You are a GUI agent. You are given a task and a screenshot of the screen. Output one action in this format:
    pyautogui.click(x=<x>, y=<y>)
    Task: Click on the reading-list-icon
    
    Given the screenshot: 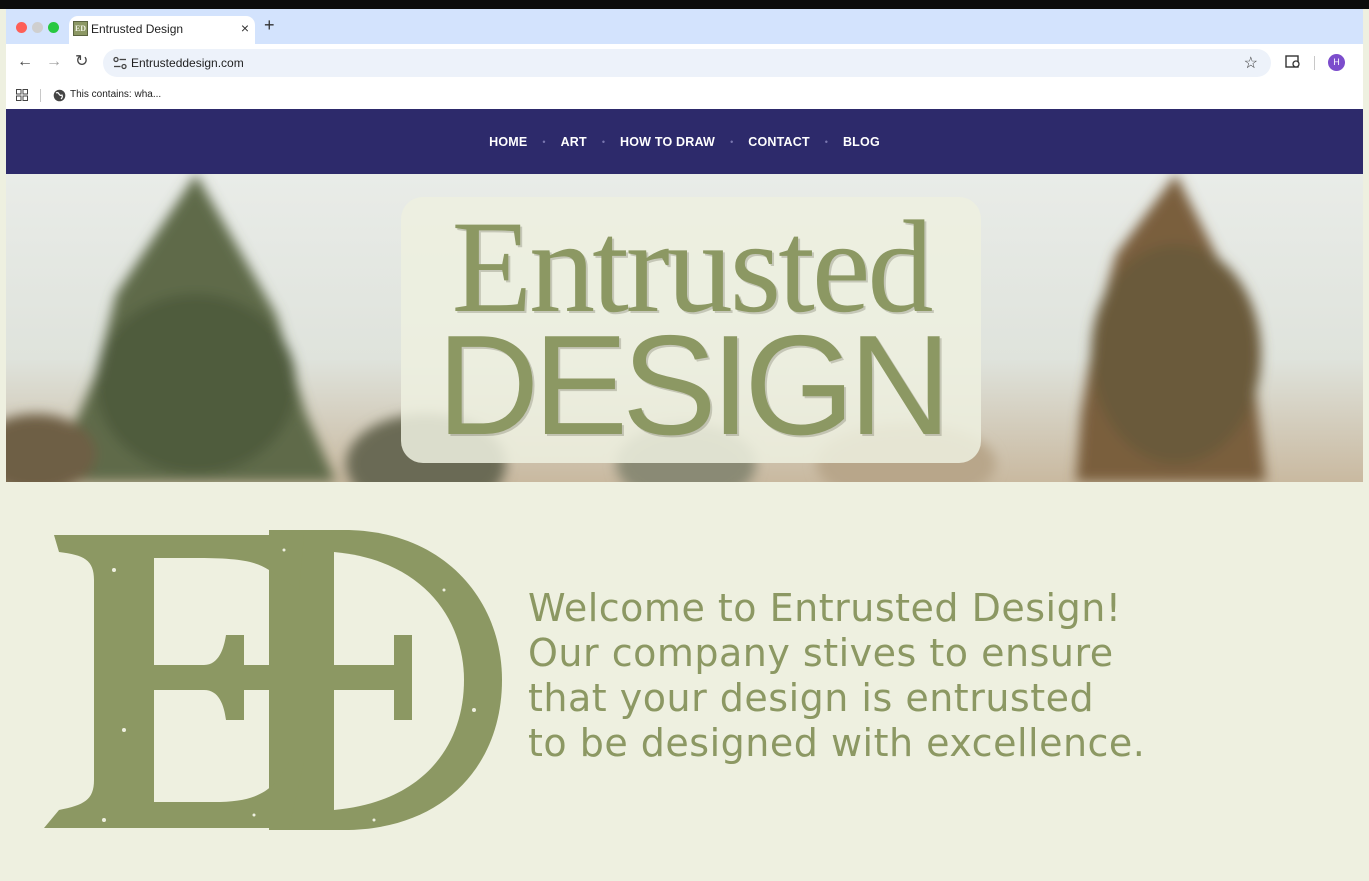 What is the action you would take?
    pyautogui.click(x=1293, y=62)
    